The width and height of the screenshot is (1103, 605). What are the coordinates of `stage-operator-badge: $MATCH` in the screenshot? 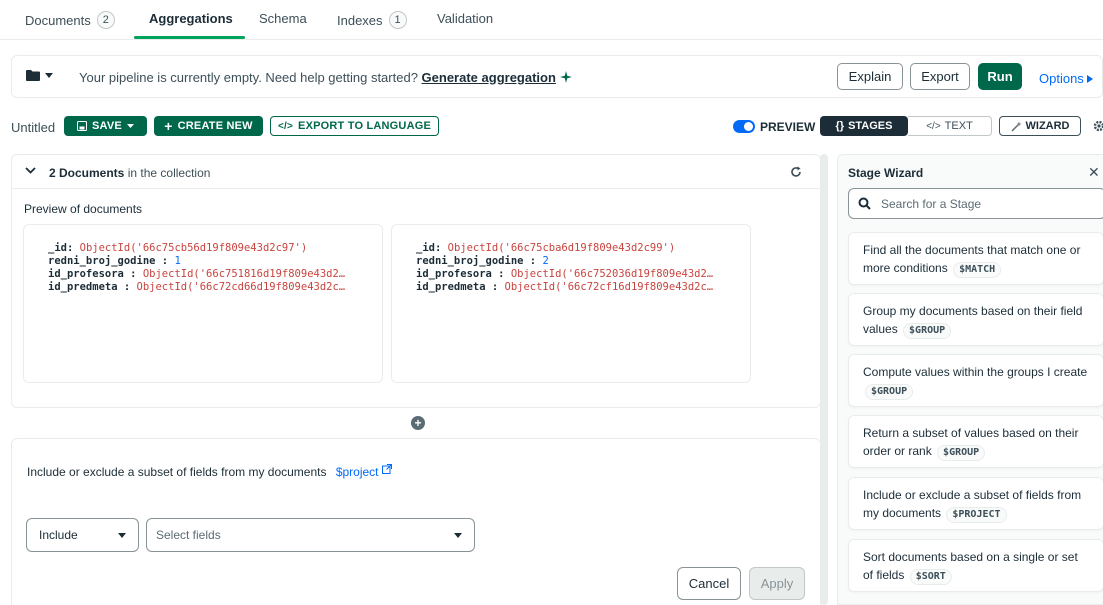 It's located at (977, 270).